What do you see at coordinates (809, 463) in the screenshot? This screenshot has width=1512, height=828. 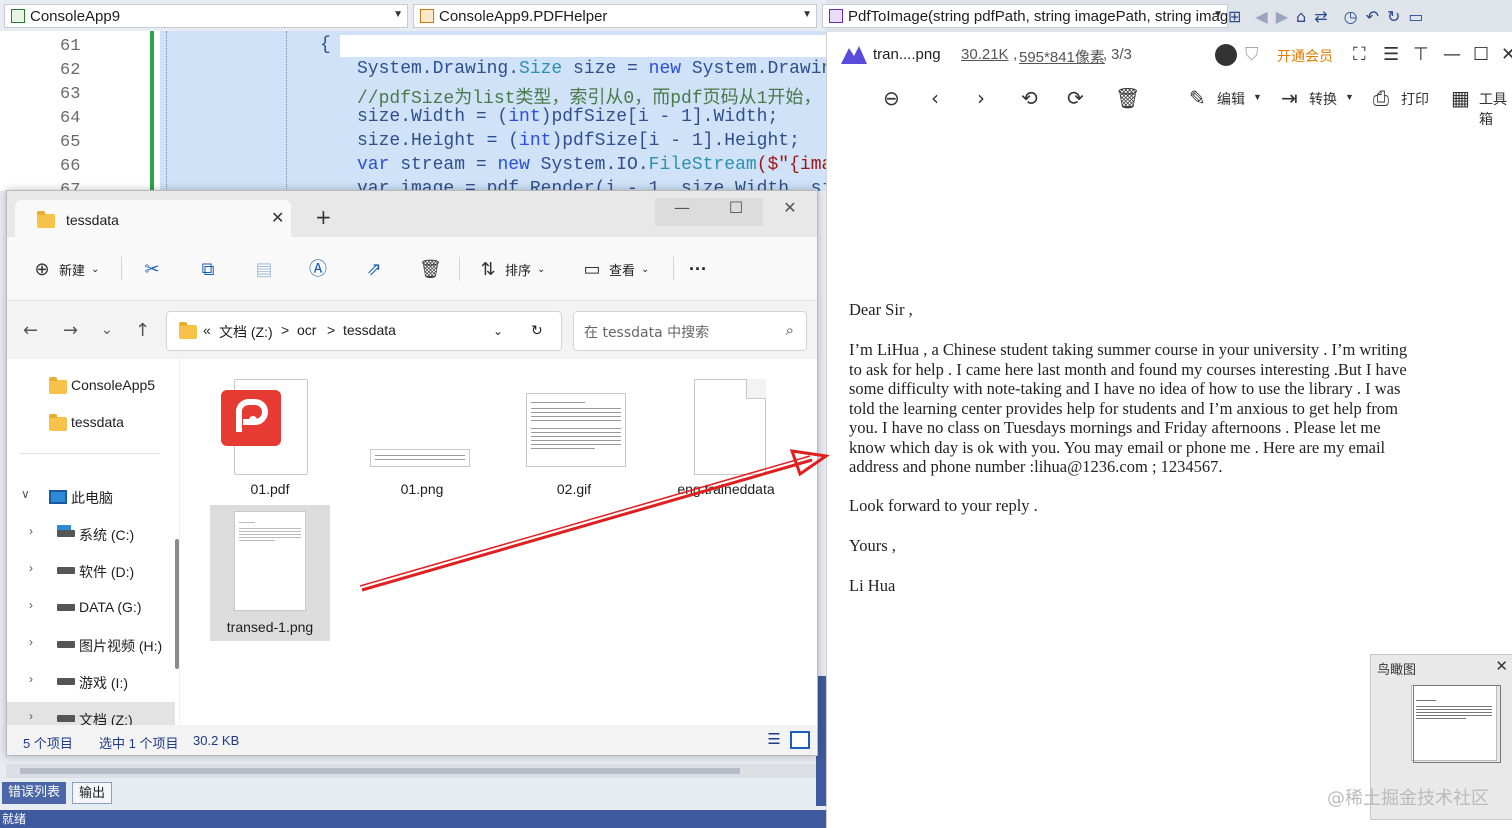 I see `arrow-head` at bounding box center [809, 463].